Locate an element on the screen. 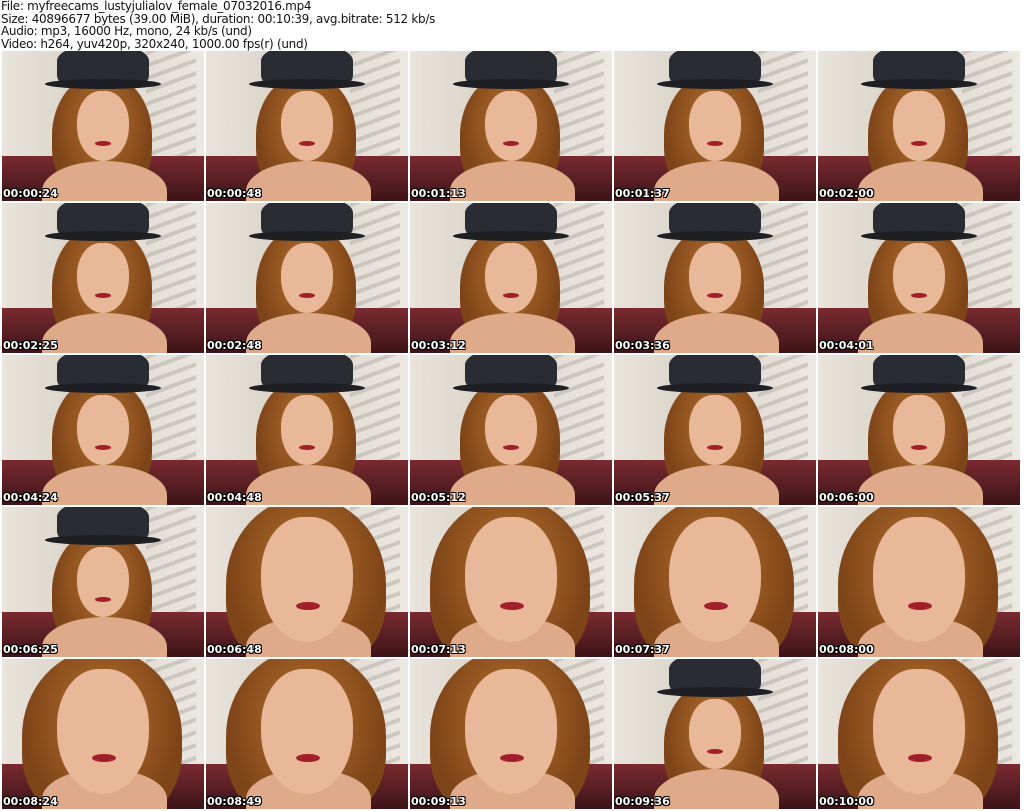 Image resolution: width=1024 pixels, height=811 pixels. video-thumbnail: 00:06:48 is located at coordinates (307, 582).